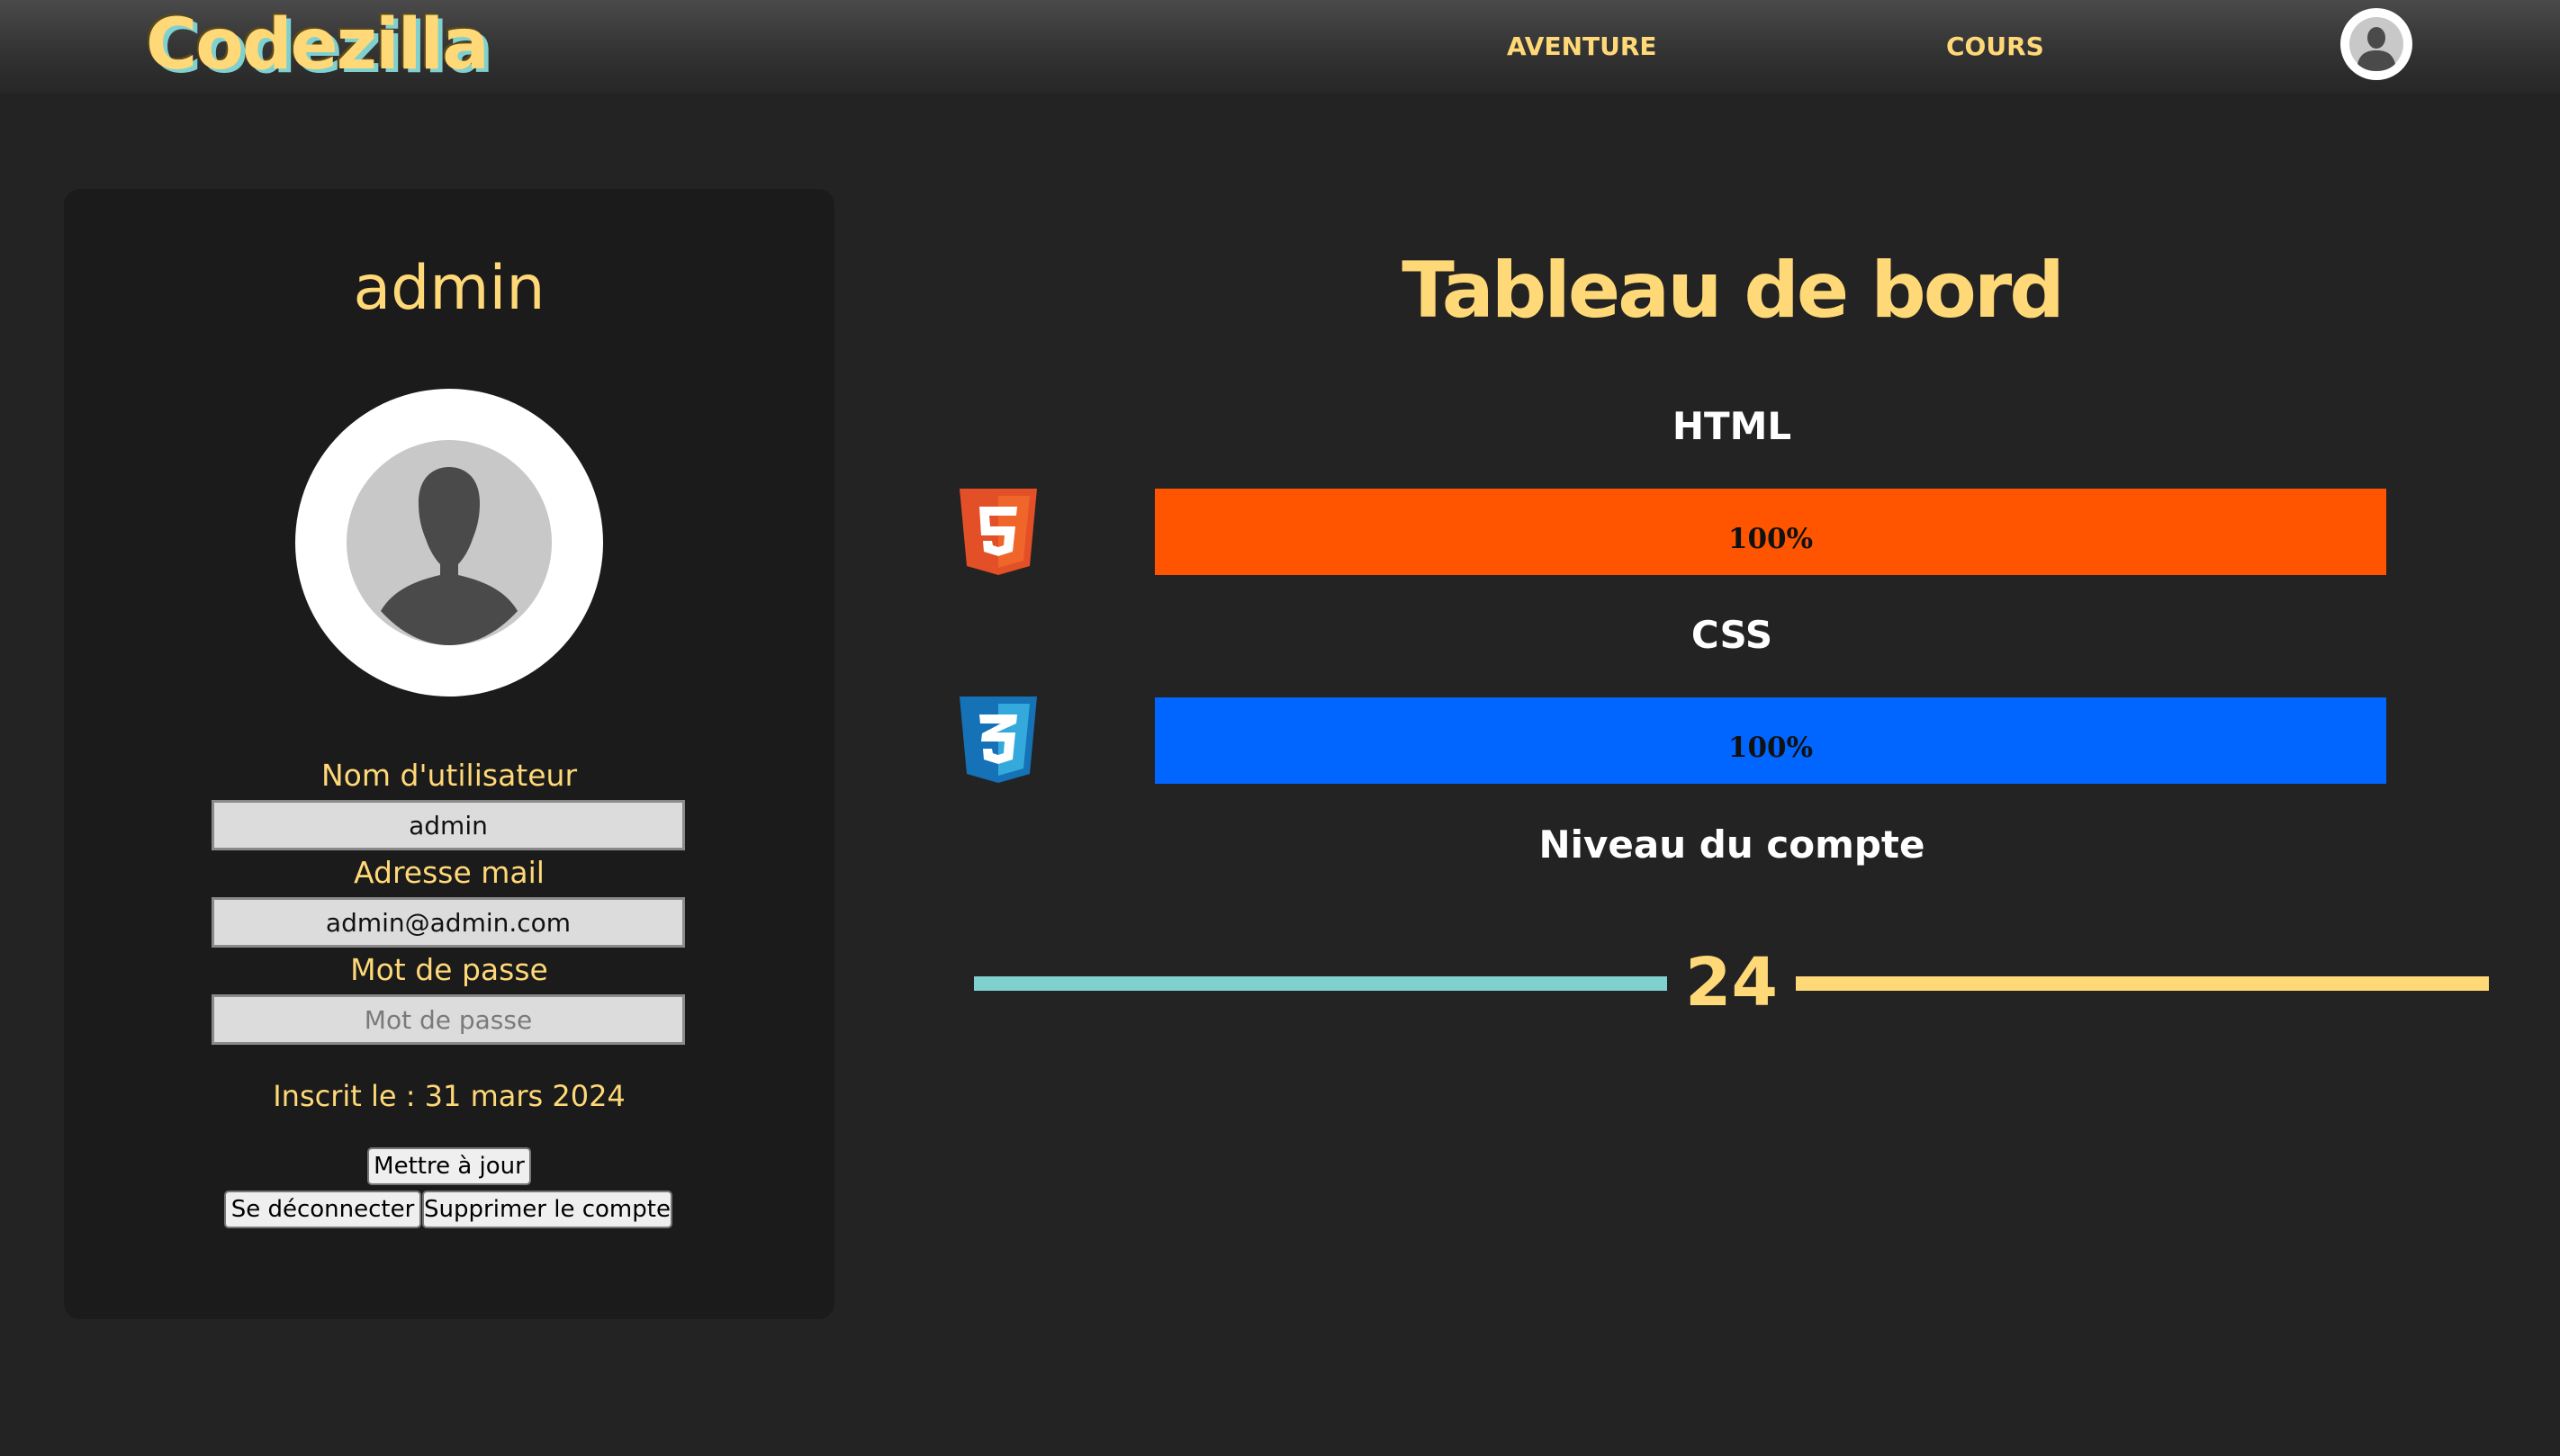 This screenshot has width=2560, height=1456. I want to click on delete-account-button: Supprimer le compte, so click(547, 1209).